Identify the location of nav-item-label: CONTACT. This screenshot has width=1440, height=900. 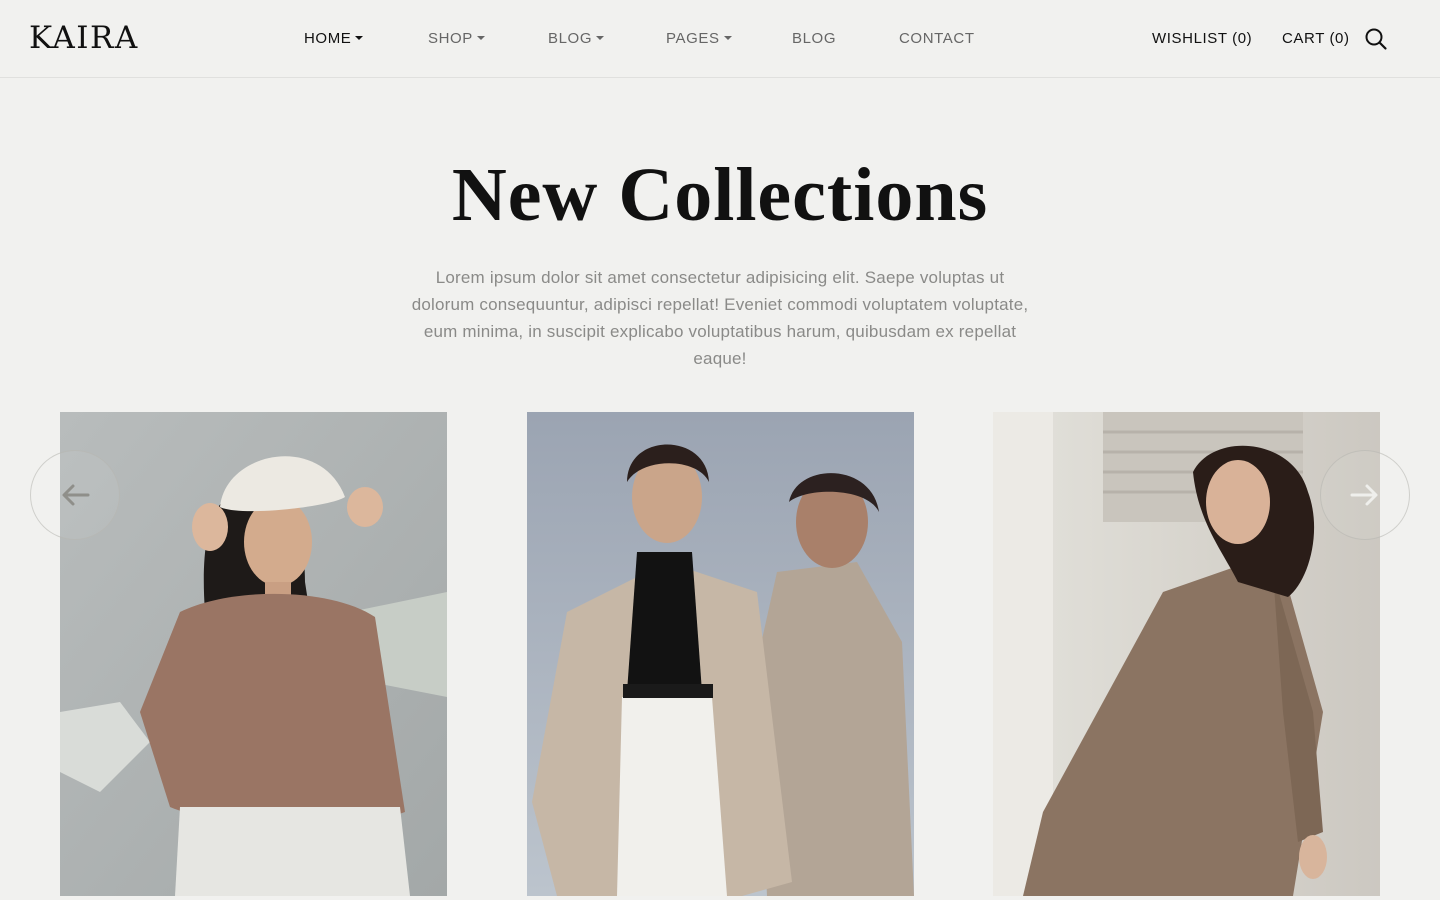
(937, 38).